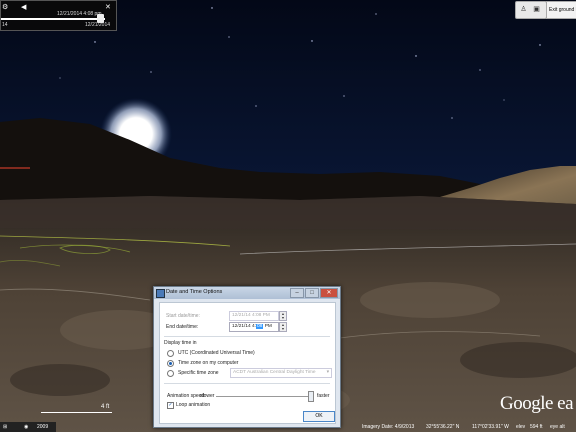 This screenshot has width=576, height=432. What do you see at coordinates (311, 396) in the screenshot?
I see `animation-speed-thumb` at bounding box center [311, 396].